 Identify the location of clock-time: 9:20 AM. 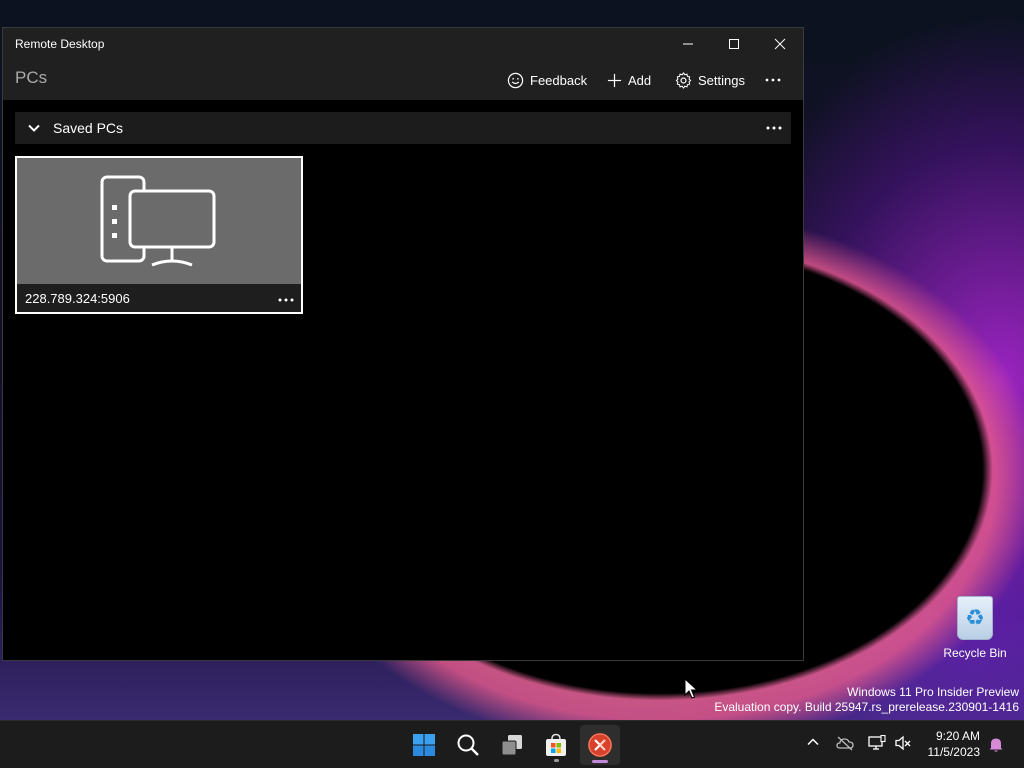
(957, 736).